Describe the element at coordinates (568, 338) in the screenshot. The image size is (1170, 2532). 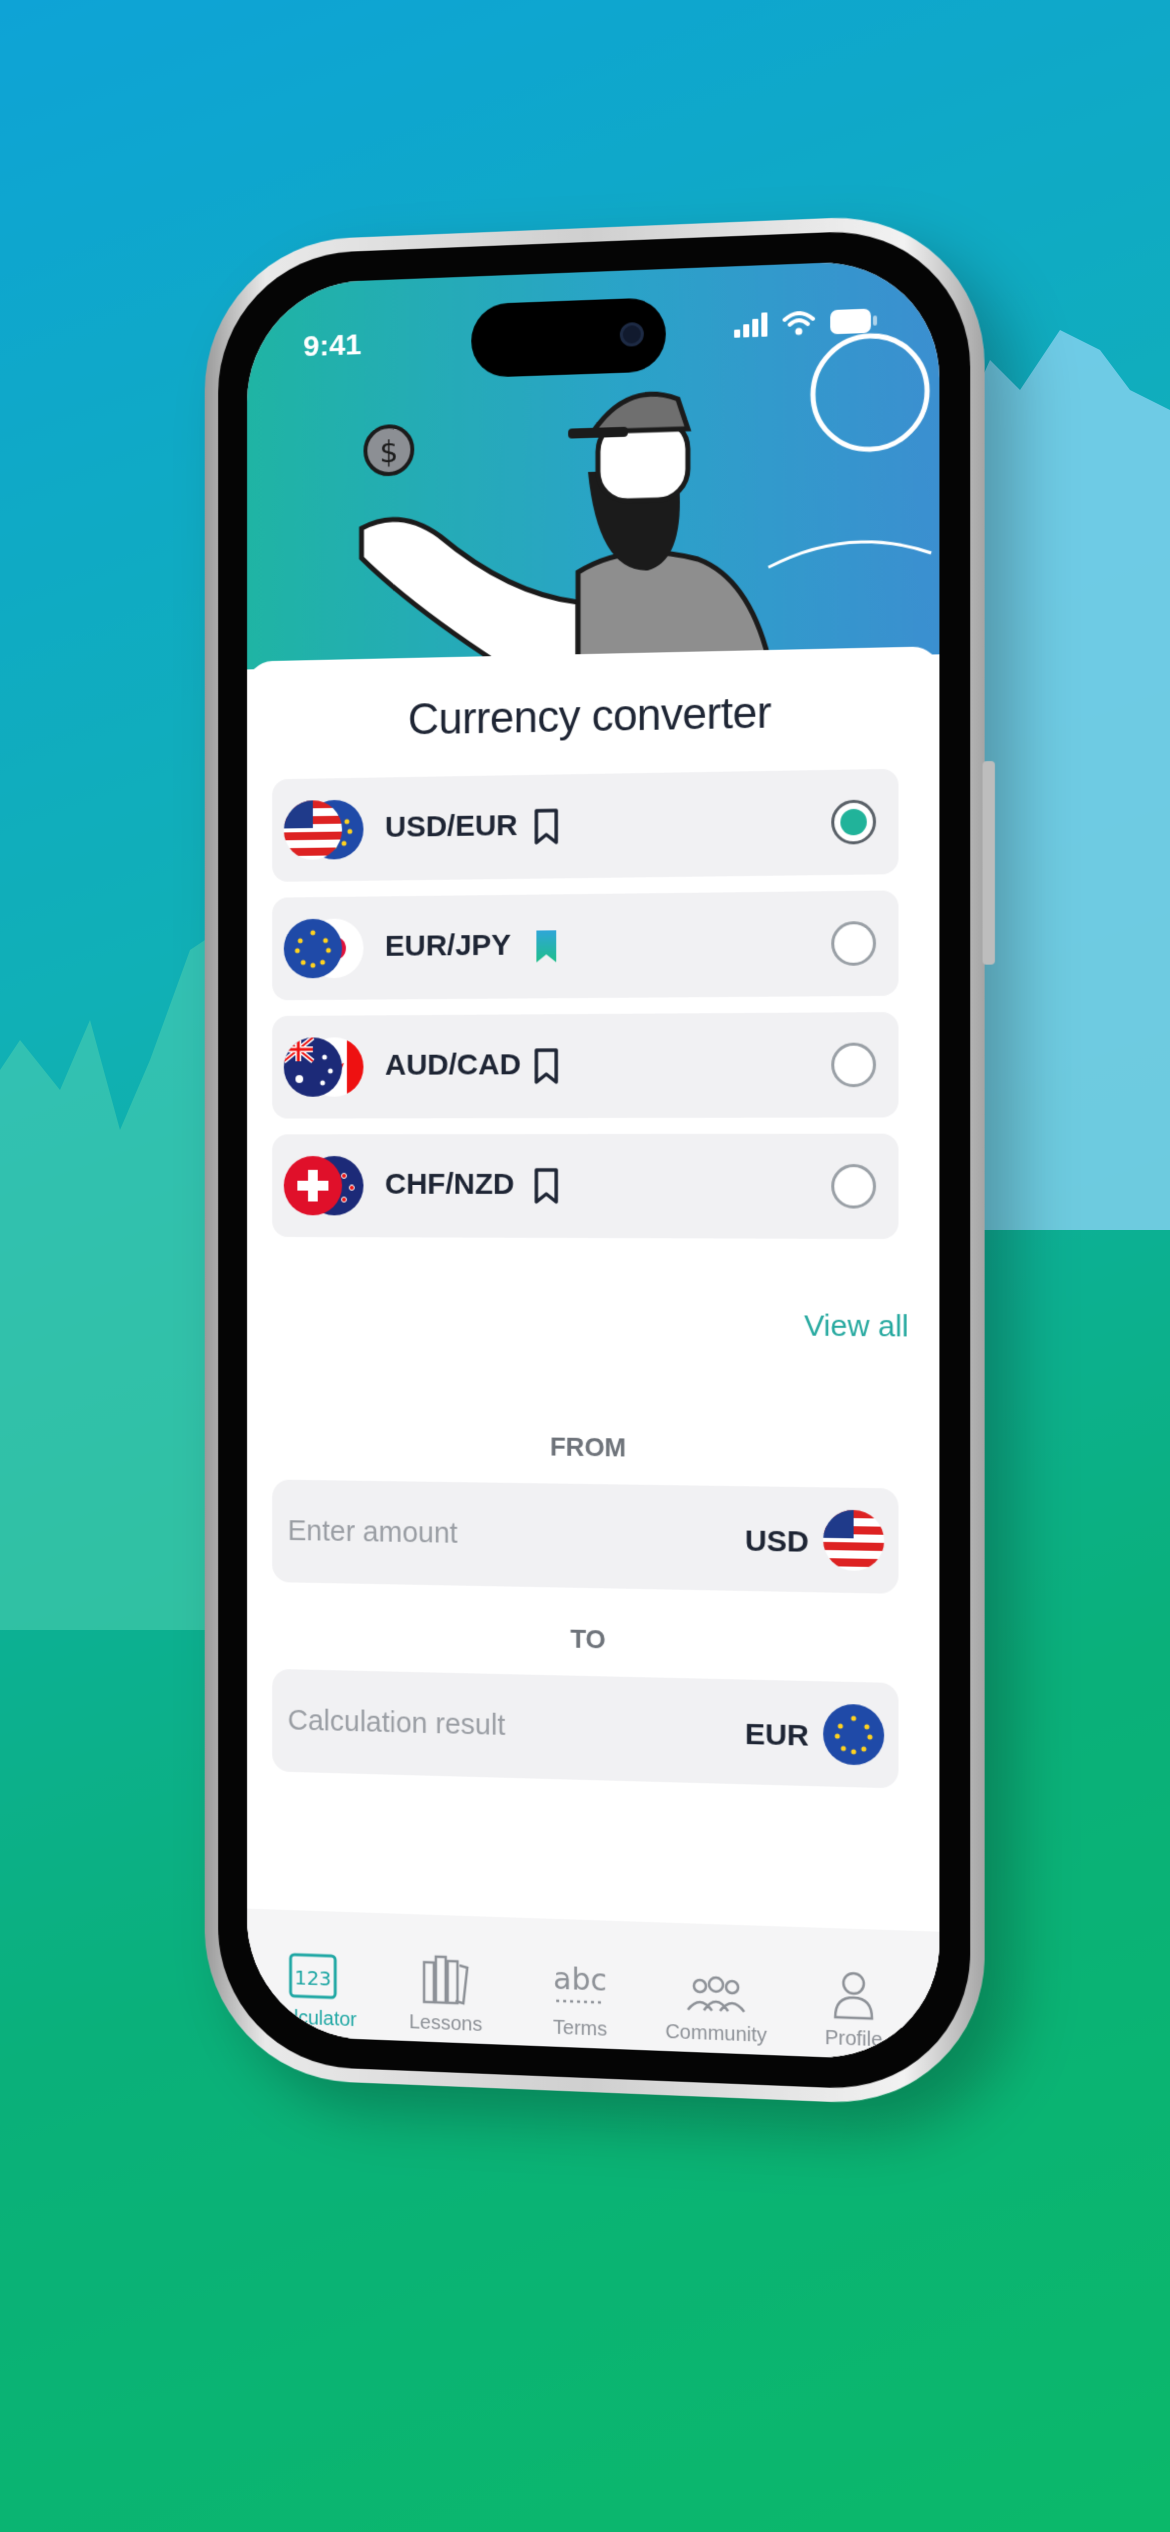
I see `dynamic-island` at that location.